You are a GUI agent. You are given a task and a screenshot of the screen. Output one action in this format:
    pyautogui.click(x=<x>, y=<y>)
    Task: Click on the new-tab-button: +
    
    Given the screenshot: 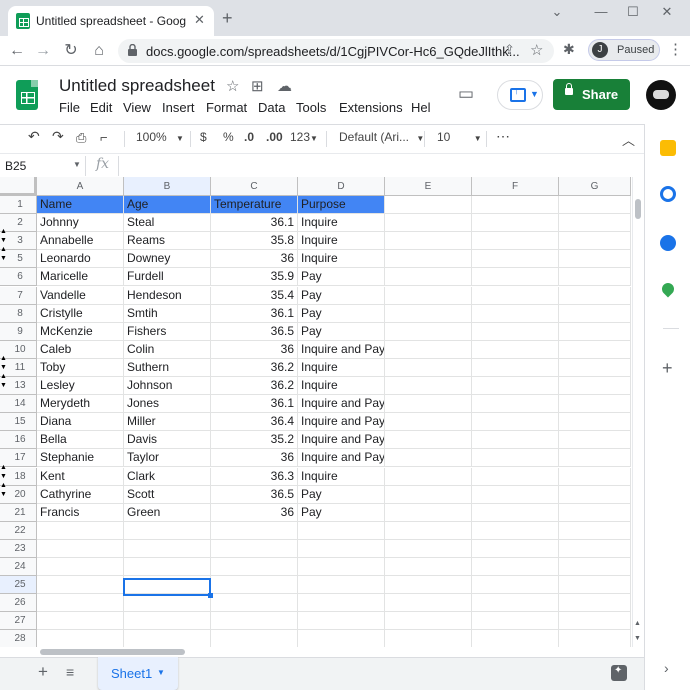 What is the action you would take?
    pyautogui.click(x=227, y=18)
    